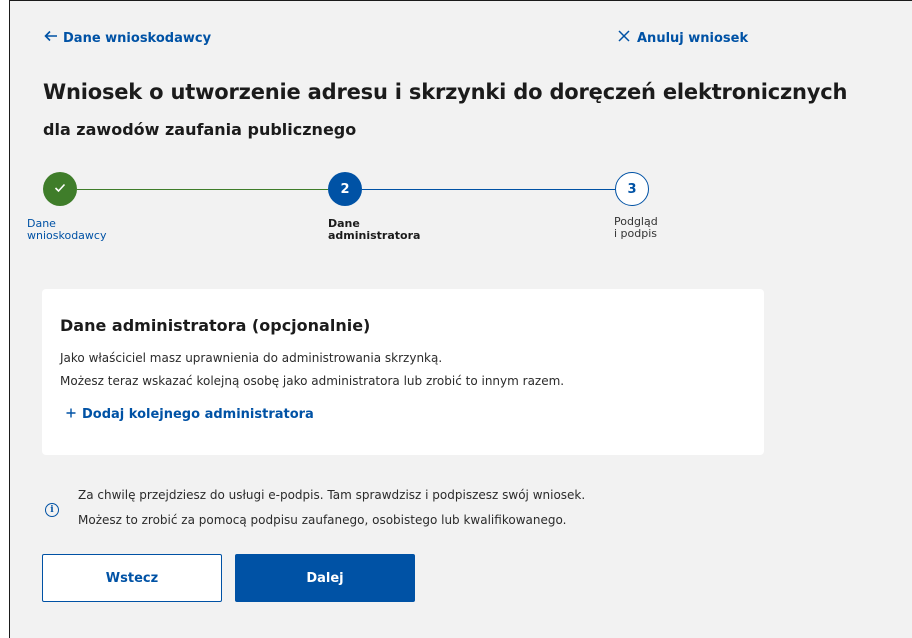 This screenshot has width=912, height=638. Describe the element at coordinates (67, 229) in the screenshot. I see `step-1-label: Dane wnioskodawcy` at that location.